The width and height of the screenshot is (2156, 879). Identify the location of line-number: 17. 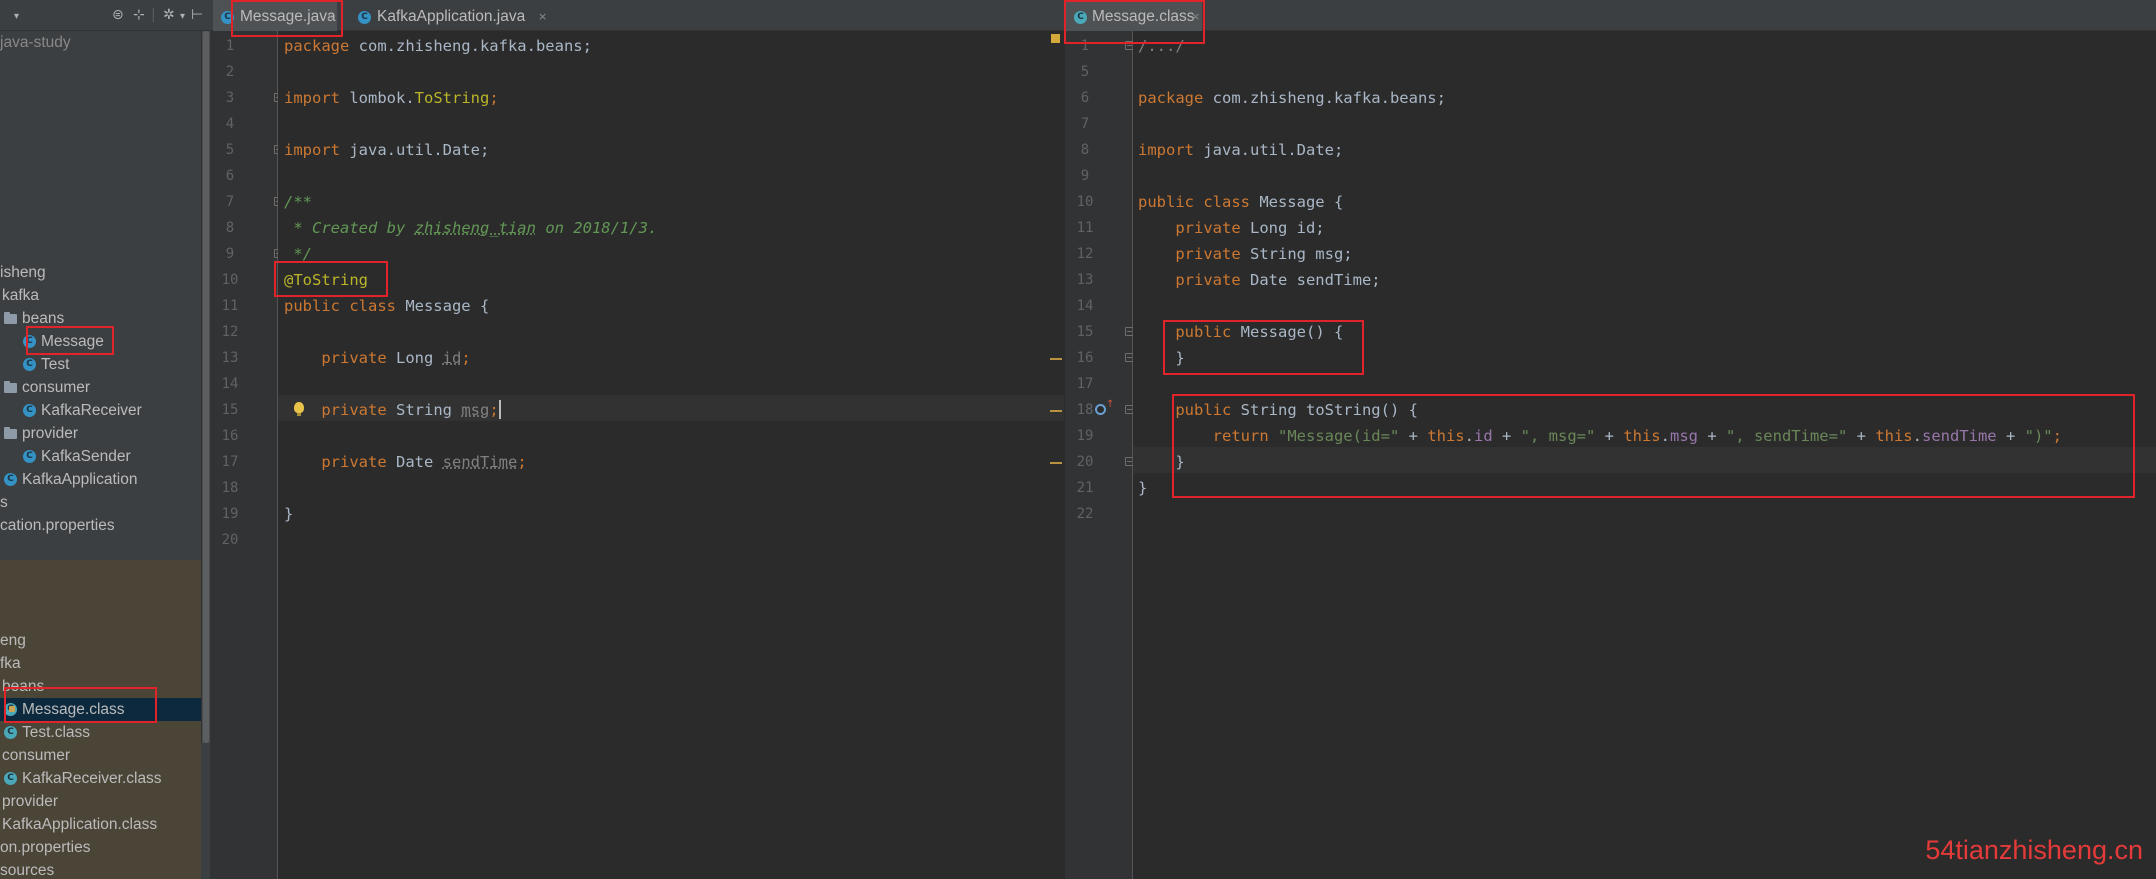
(1085, 384).